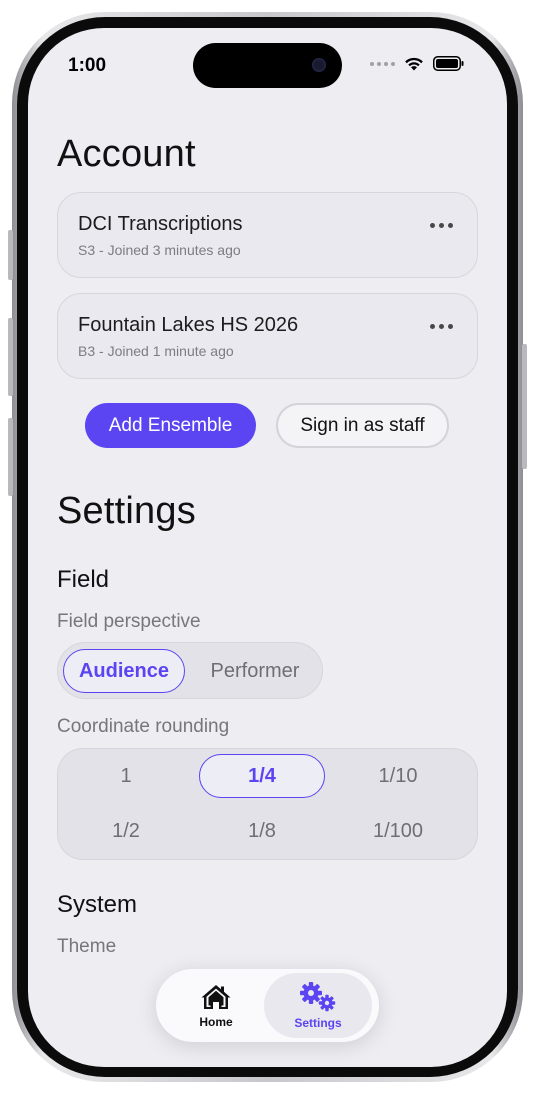 Image resolution: width=535 pixels, height=1094 pixels. Describe the element at coordinates (87, 946) in the screenshot. I see `theme-label: Theme` at that location.